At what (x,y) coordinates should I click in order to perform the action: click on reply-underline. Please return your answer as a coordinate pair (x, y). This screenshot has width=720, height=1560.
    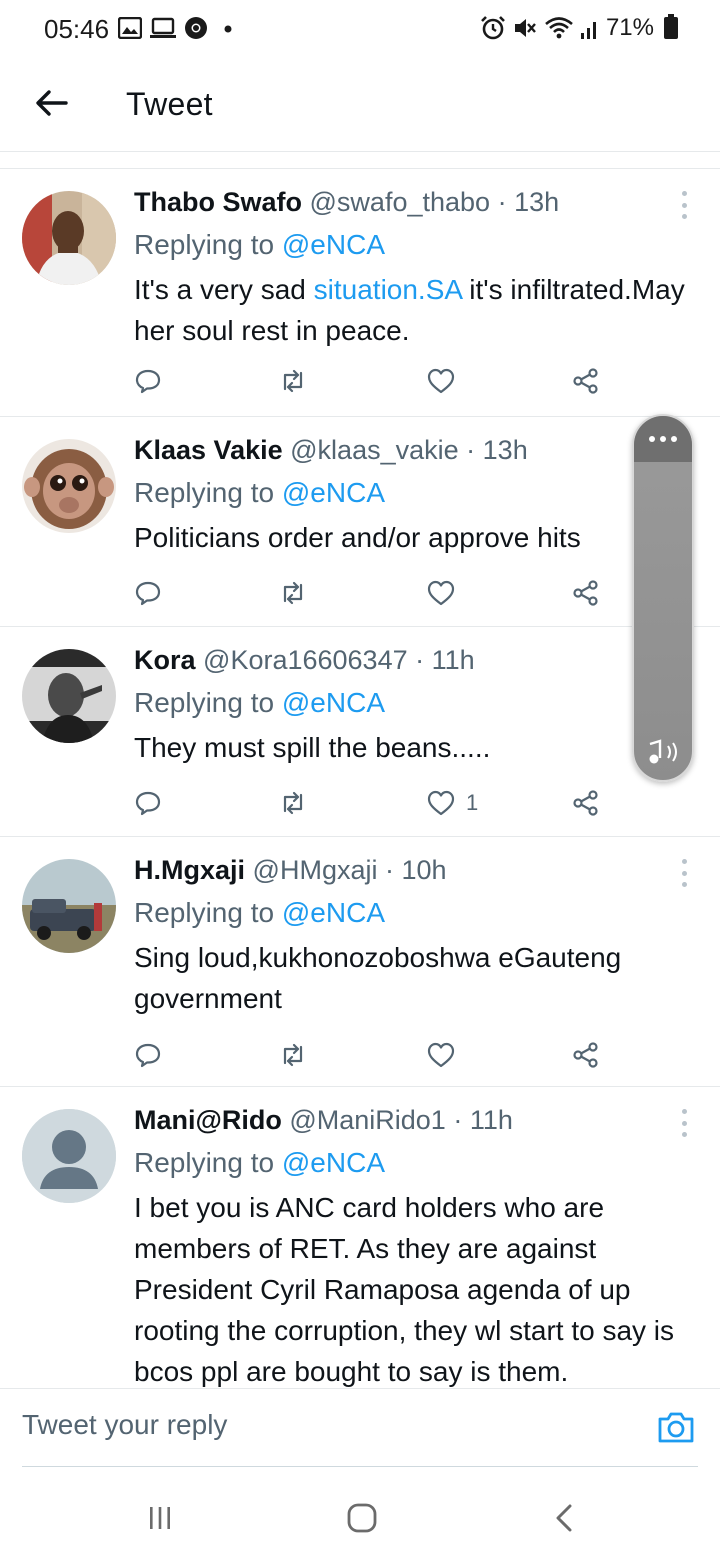
    Looking at the image, I should click on (360, 1466).